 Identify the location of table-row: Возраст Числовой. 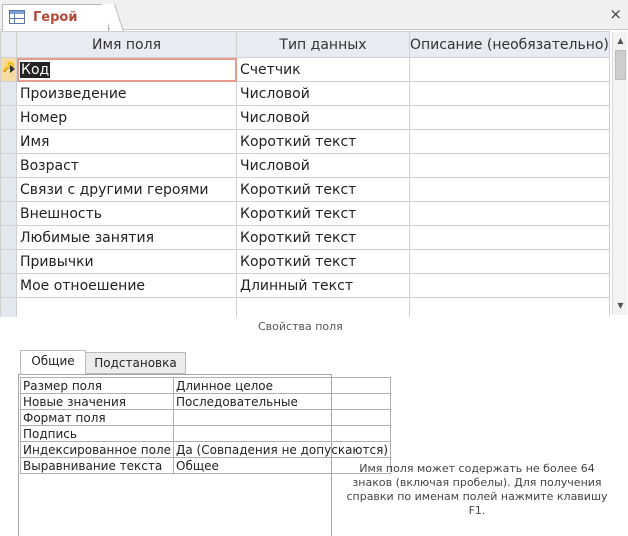
(305, 165).